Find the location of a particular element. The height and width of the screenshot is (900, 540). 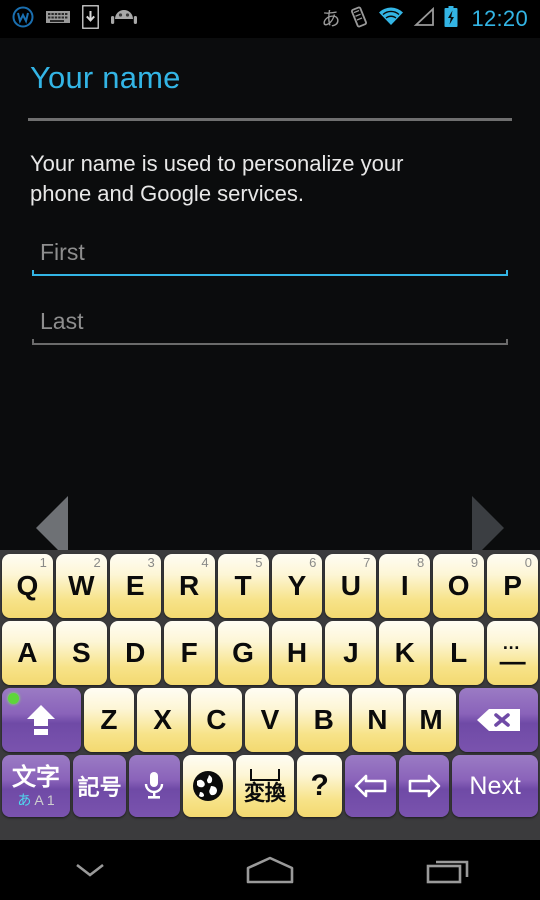

key-x: X is located at coordinates (162, 720).